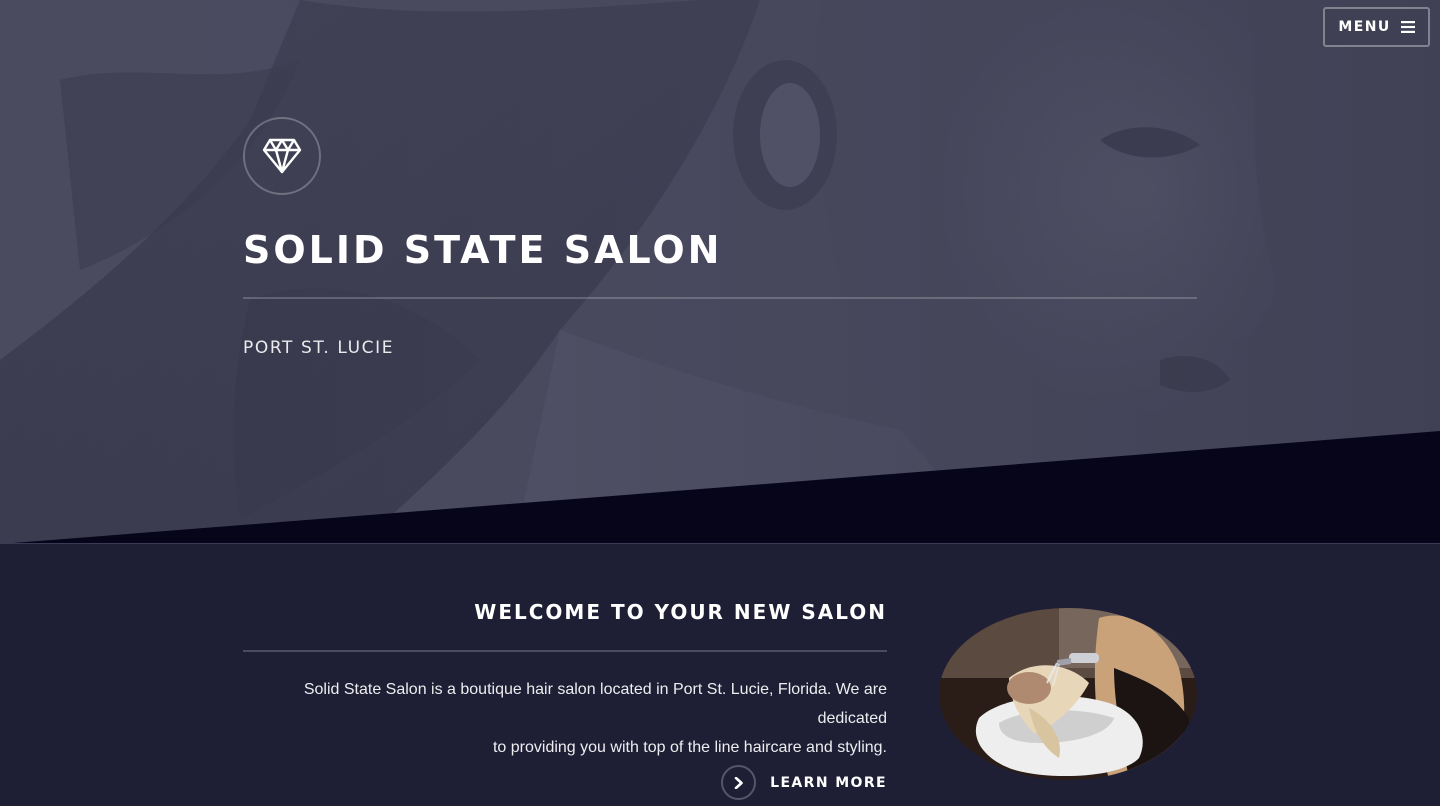 The image size is (1440, 806). Describe the element at coordinates (483, 250) in the screenshot. I see `hero-title: SOLID STATE SALON` at that location.